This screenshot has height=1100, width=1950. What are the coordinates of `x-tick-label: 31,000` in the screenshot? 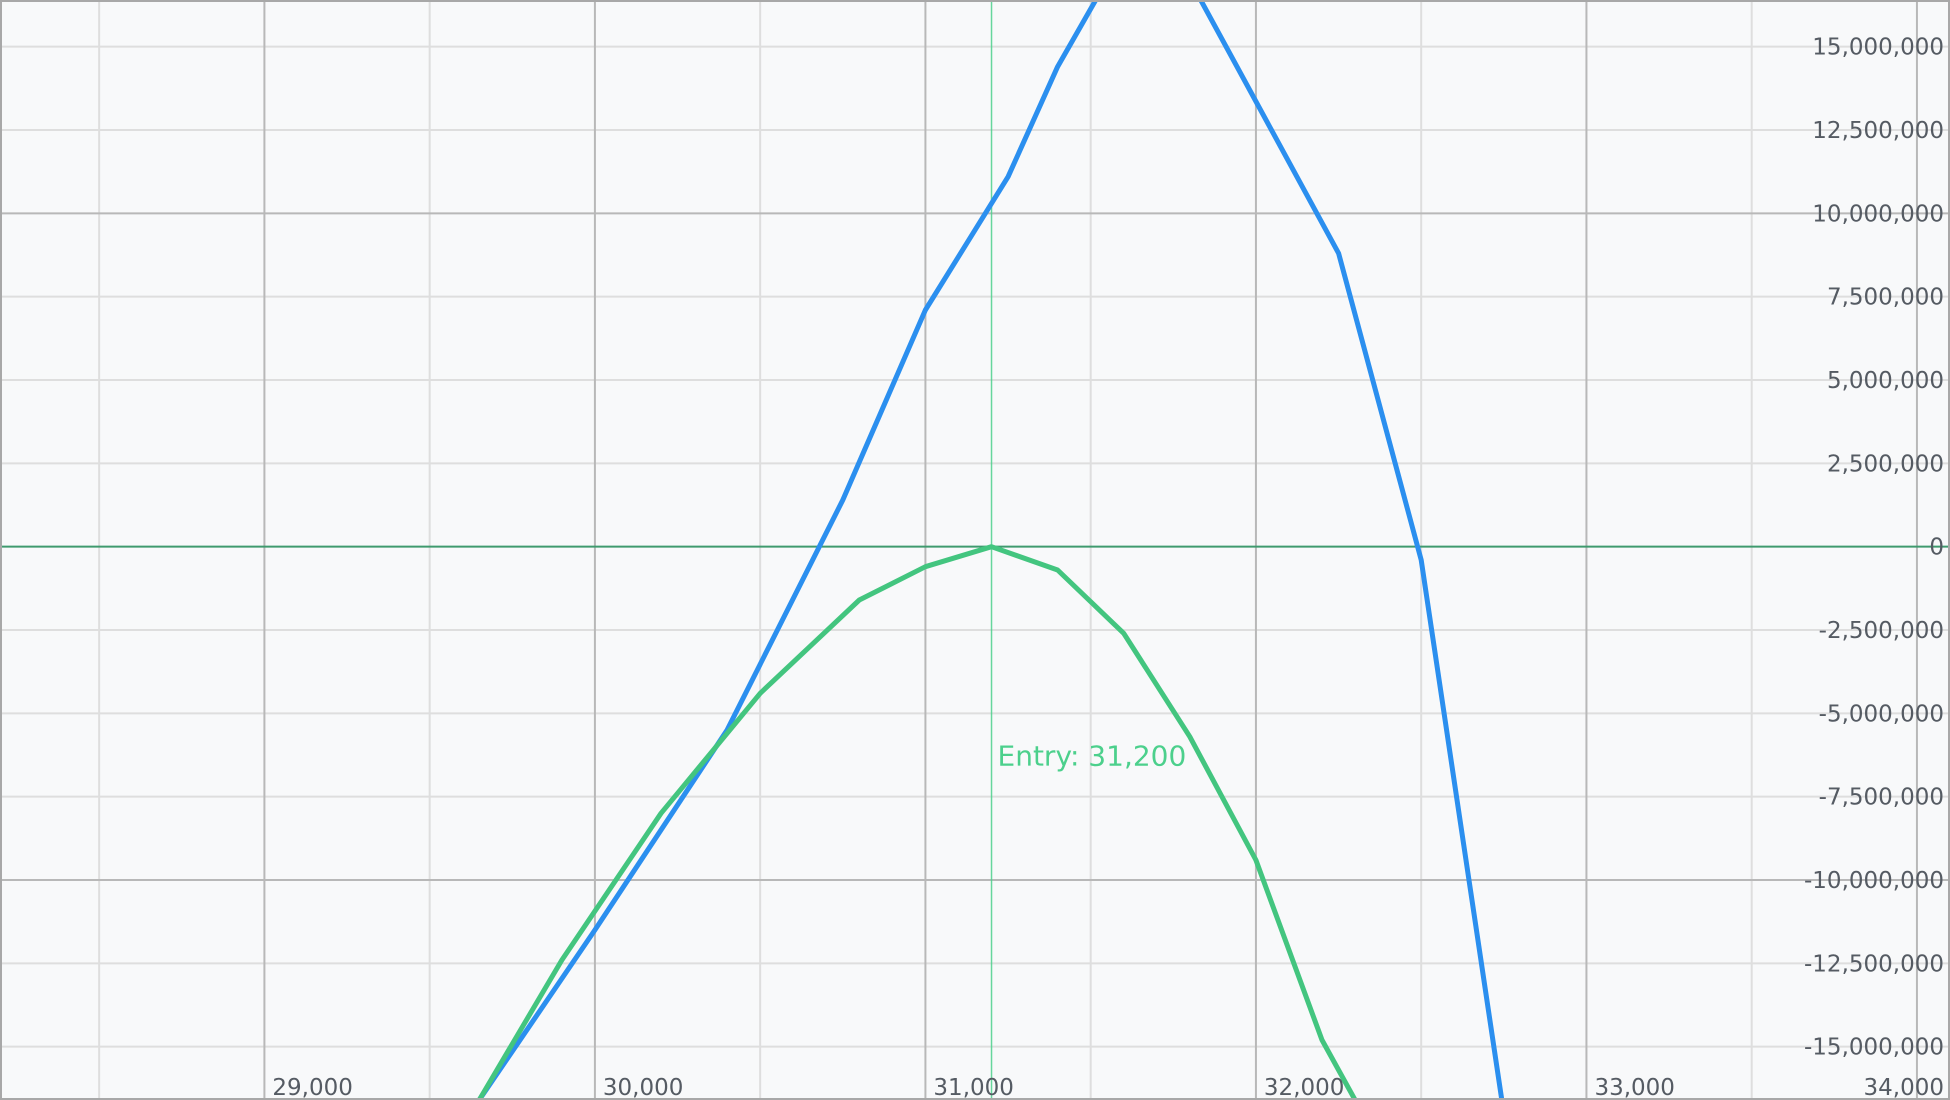 It's located at (973, 1087).